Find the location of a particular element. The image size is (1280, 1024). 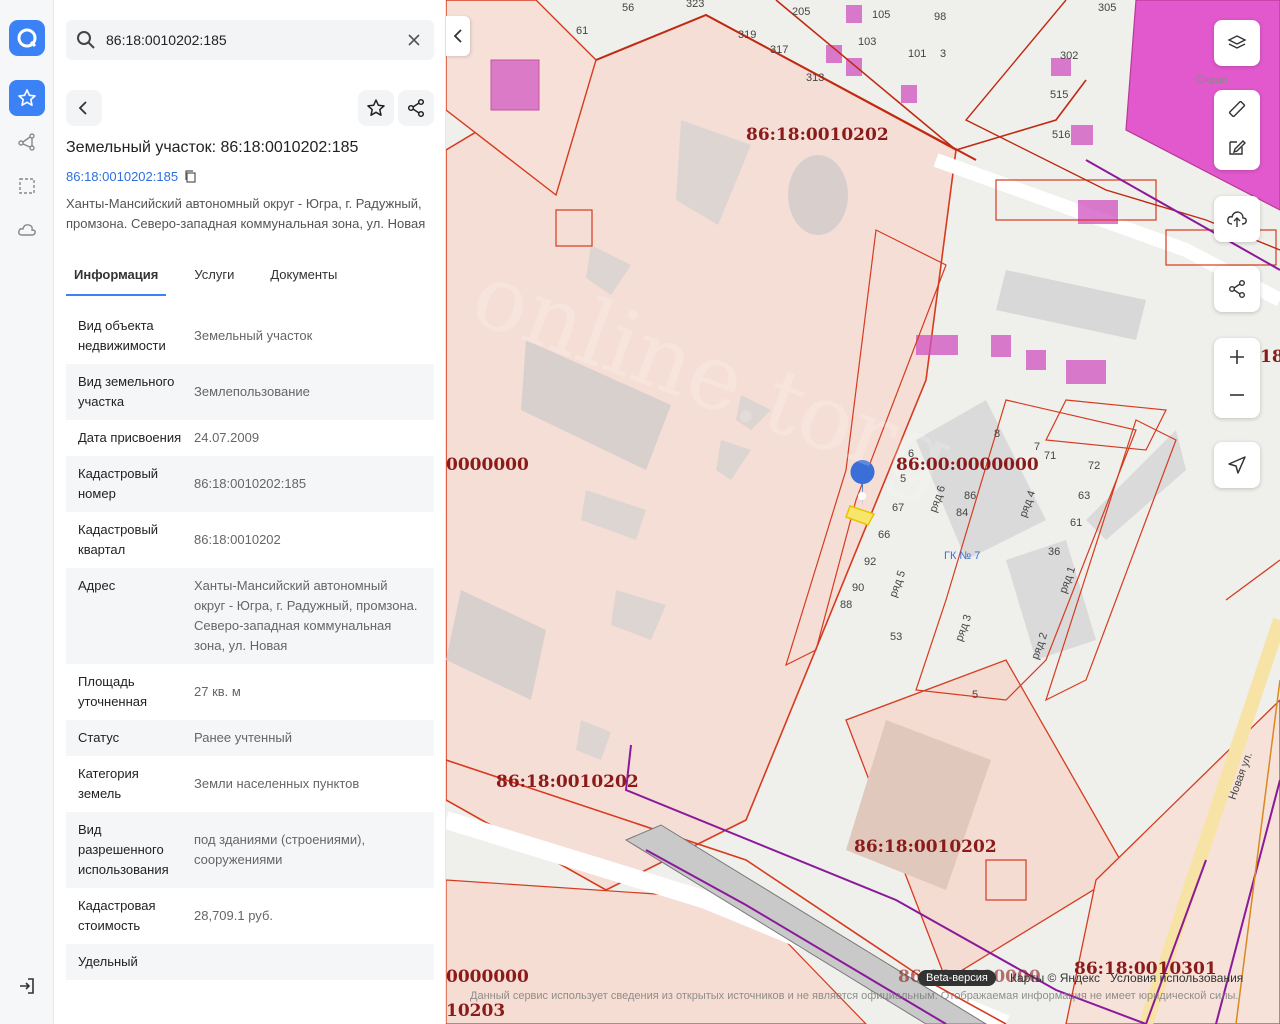

app-logo-icon is located at coordinates (27, 38).